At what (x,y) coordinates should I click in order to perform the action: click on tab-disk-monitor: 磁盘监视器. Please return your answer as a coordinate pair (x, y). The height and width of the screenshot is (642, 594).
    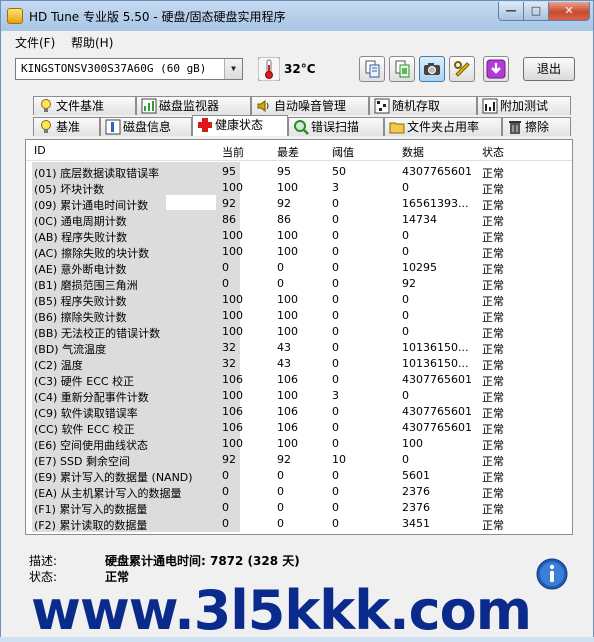
    Looking at the image, I should click on (193, 105).